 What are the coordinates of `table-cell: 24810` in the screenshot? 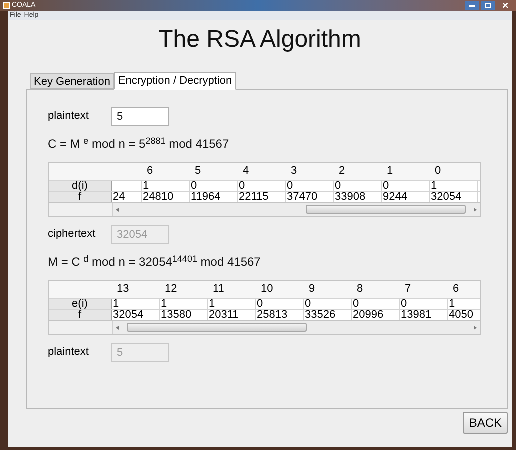 It's located at (166, 197).